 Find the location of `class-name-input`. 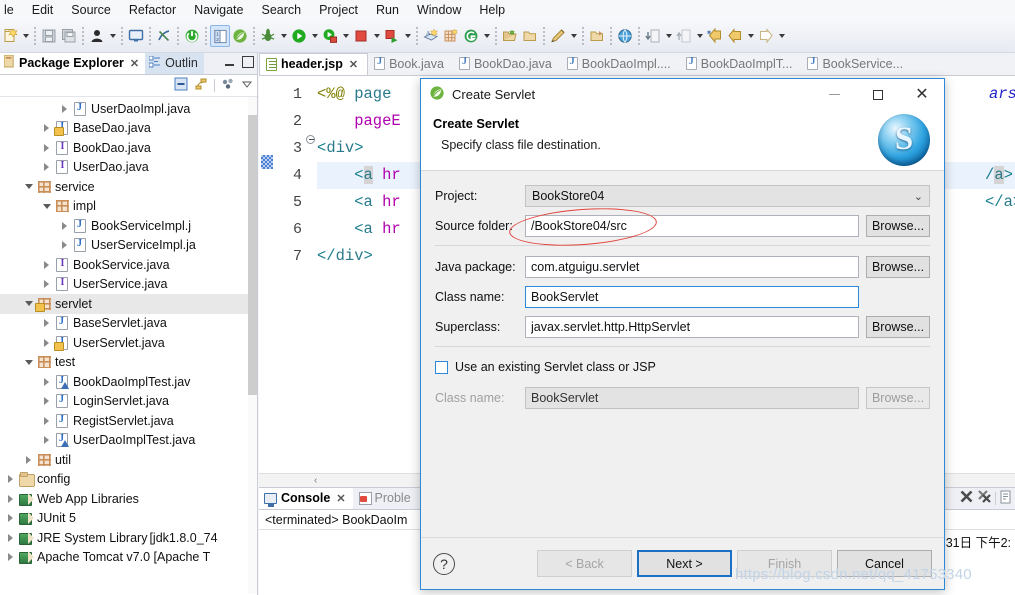

class-name-input is located at coordinates (692, 297).